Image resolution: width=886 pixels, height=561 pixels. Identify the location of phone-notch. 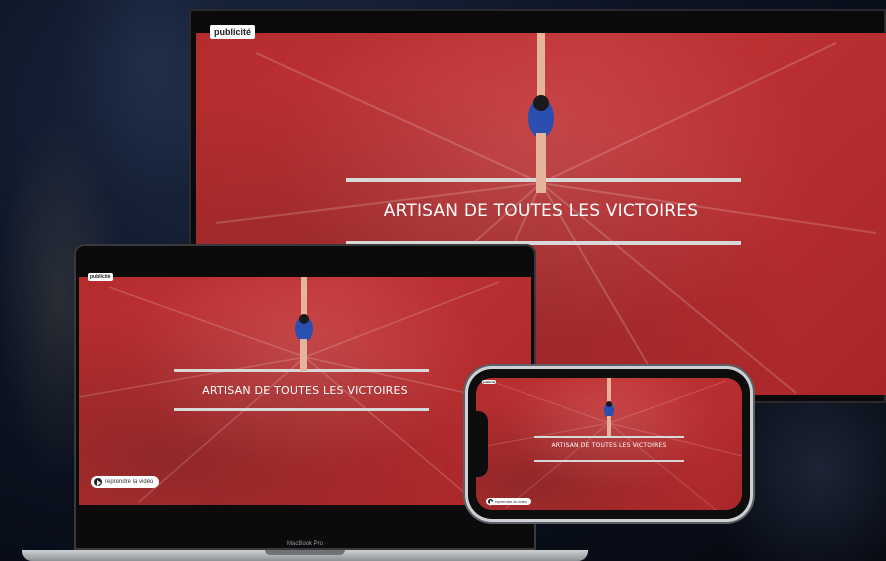
(481, 444).